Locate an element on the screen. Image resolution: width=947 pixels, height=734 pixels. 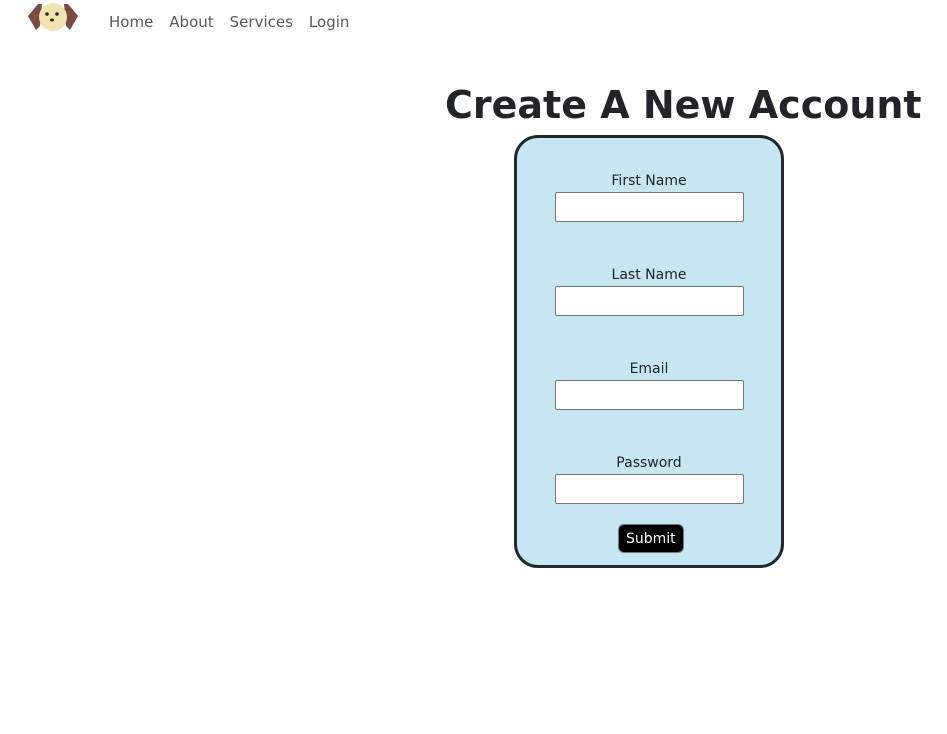
password-label: Password is located at coordinates (649, 463).